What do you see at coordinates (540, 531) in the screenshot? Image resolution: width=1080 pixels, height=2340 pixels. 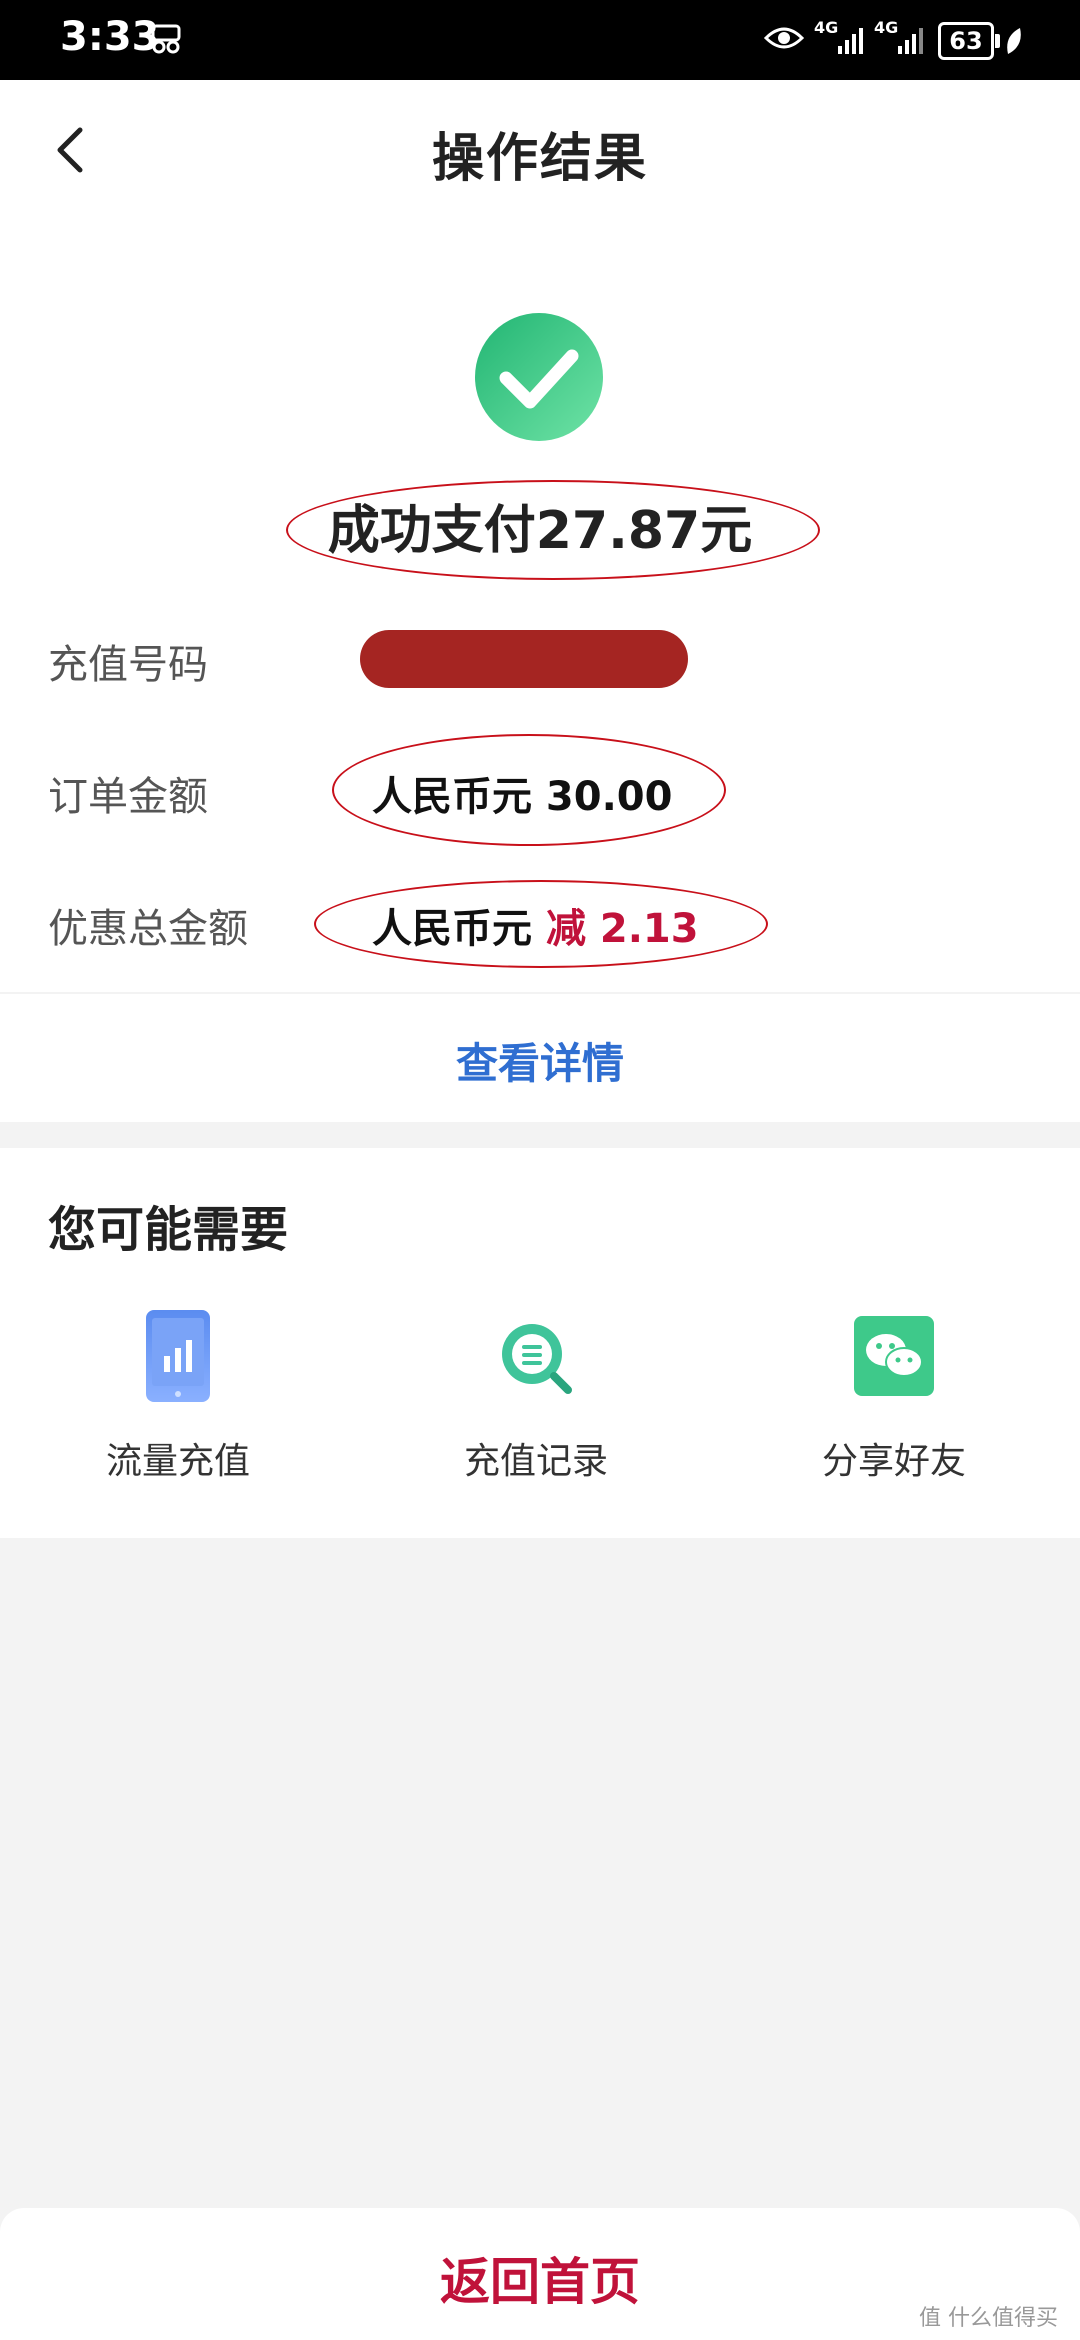 I see `payment-amount: 成功支付27.87元` at bounding box center [540, 531].